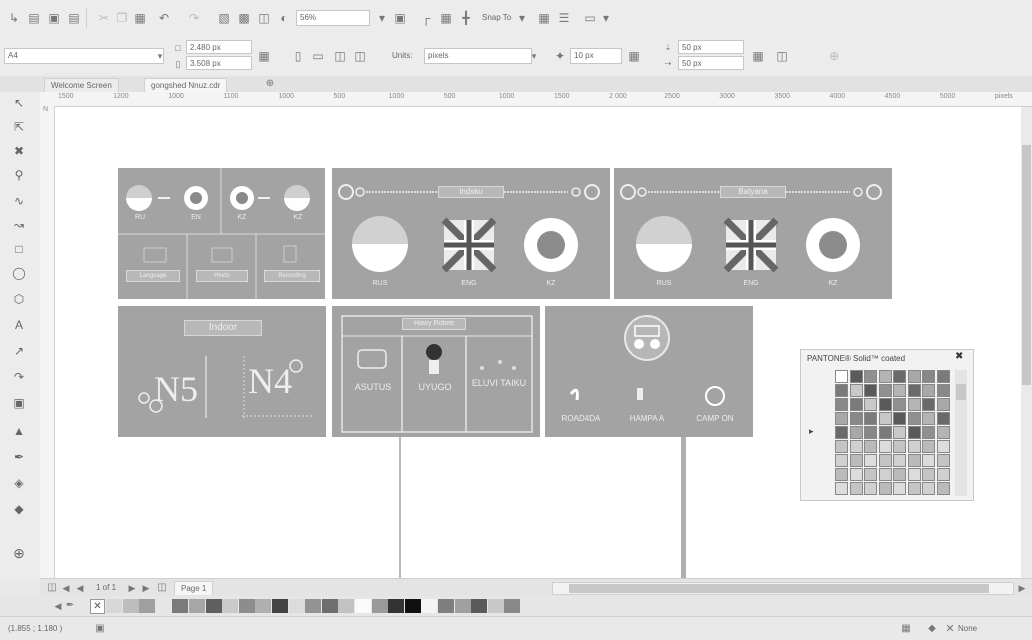  Describe the element at coordinates (894, 433) in the screenshot. I see `pantone-swatch-grid` at that location.